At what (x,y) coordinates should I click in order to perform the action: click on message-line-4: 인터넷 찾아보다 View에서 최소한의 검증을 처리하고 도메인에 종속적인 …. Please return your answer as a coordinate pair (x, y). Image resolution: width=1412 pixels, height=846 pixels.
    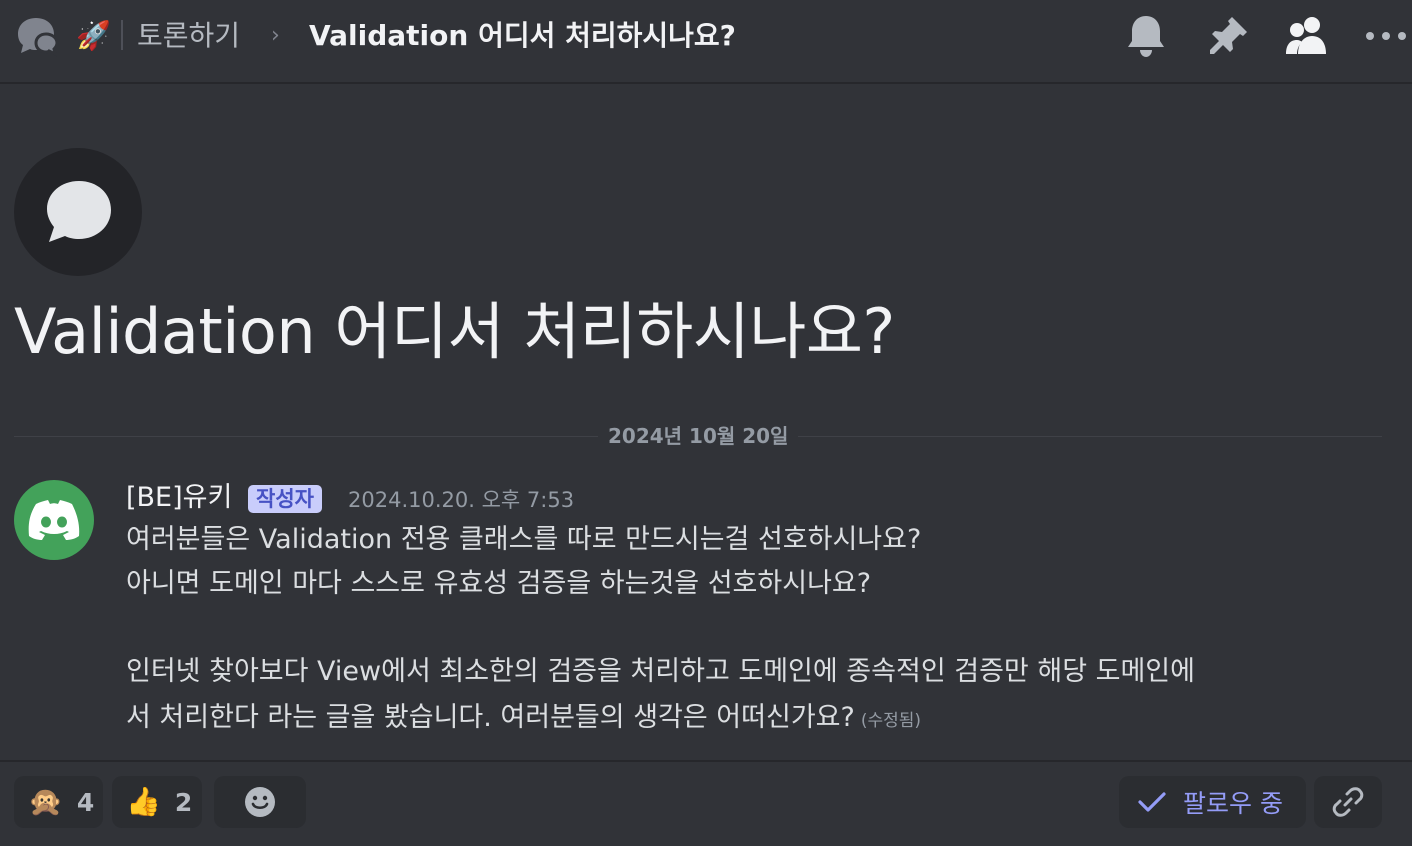
    Looking at the image, I should click on (660, 671).